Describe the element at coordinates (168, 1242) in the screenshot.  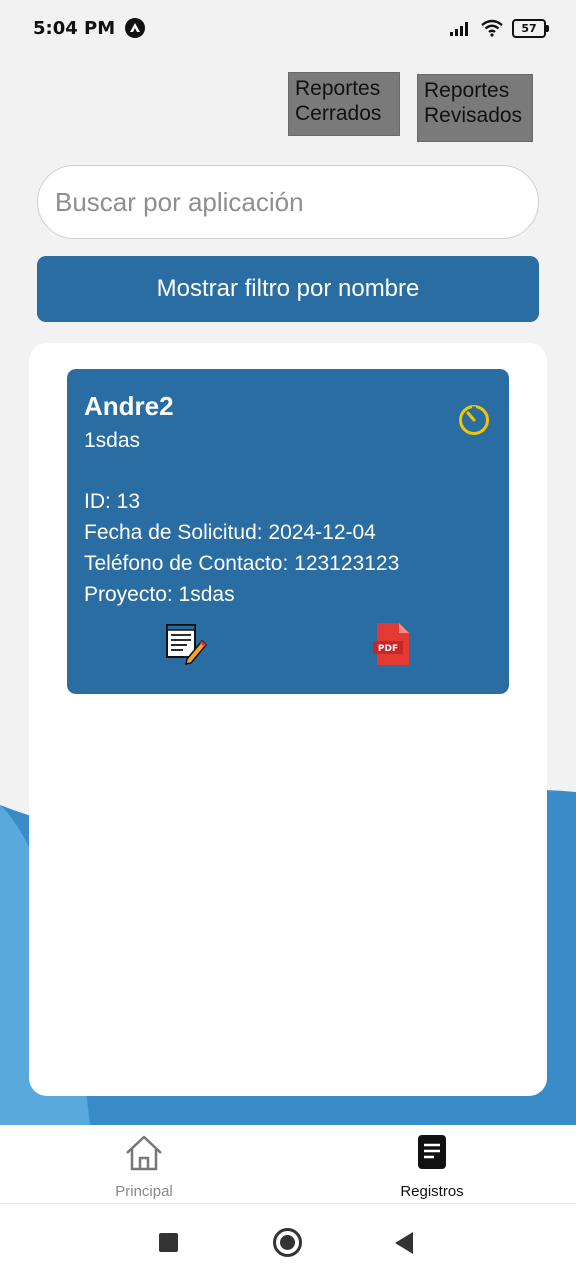
I see `recent-apps-button` at that location.